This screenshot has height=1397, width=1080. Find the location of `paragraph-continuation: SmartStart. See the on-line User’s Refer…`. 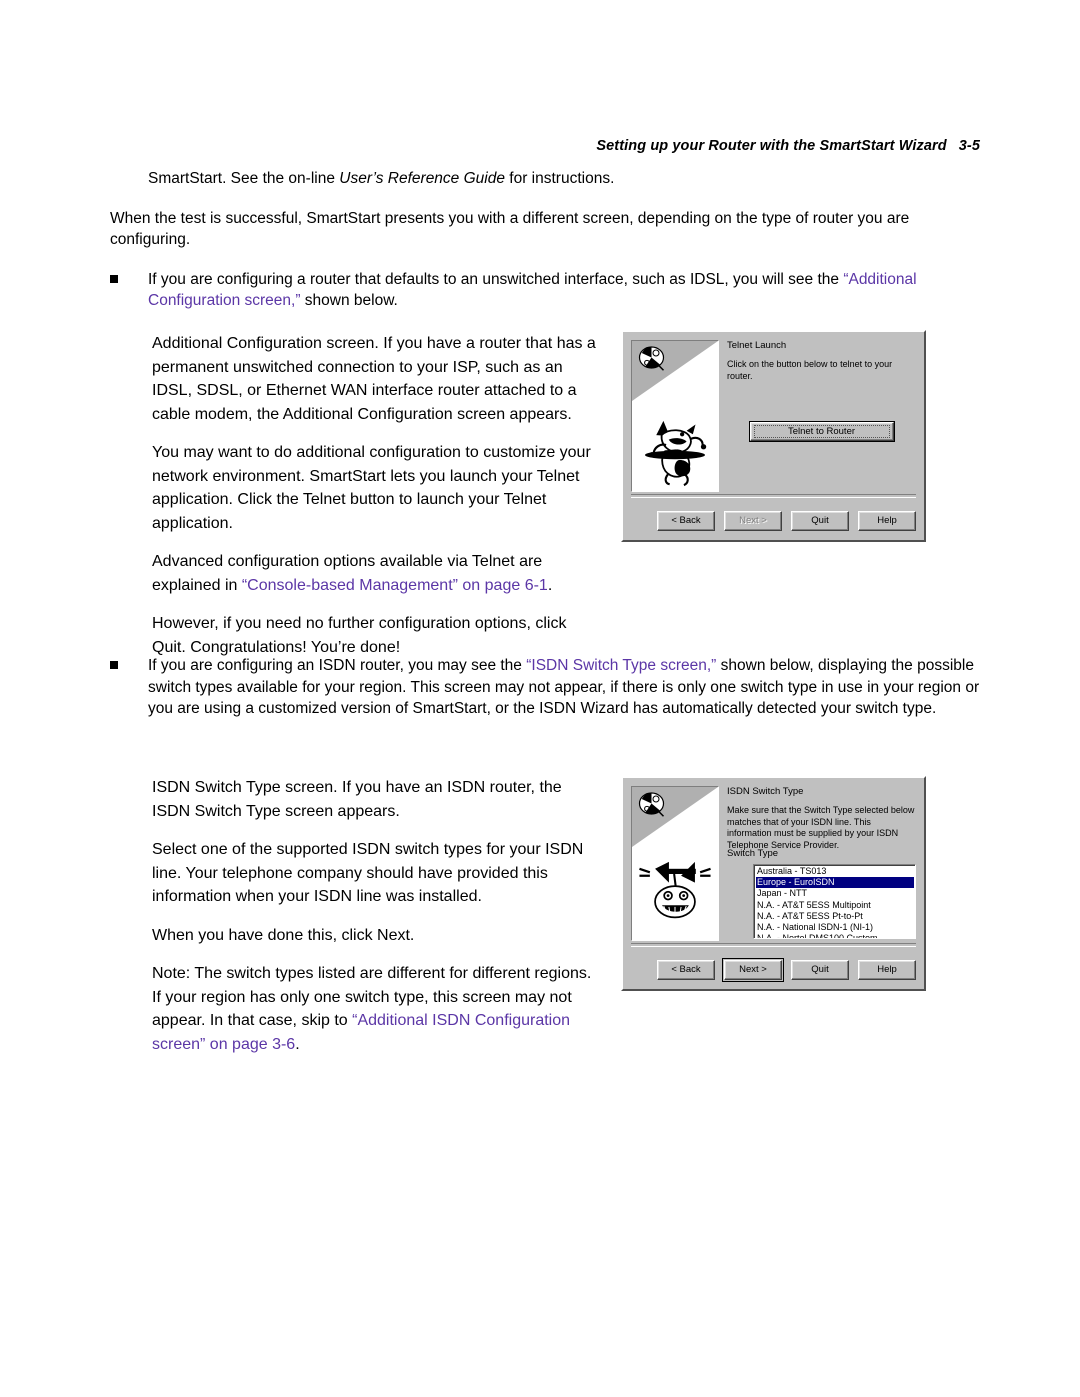

paragraph-continuation: SmartStart. See the on-line User’s Refer… is located at coordinates (565, 179).